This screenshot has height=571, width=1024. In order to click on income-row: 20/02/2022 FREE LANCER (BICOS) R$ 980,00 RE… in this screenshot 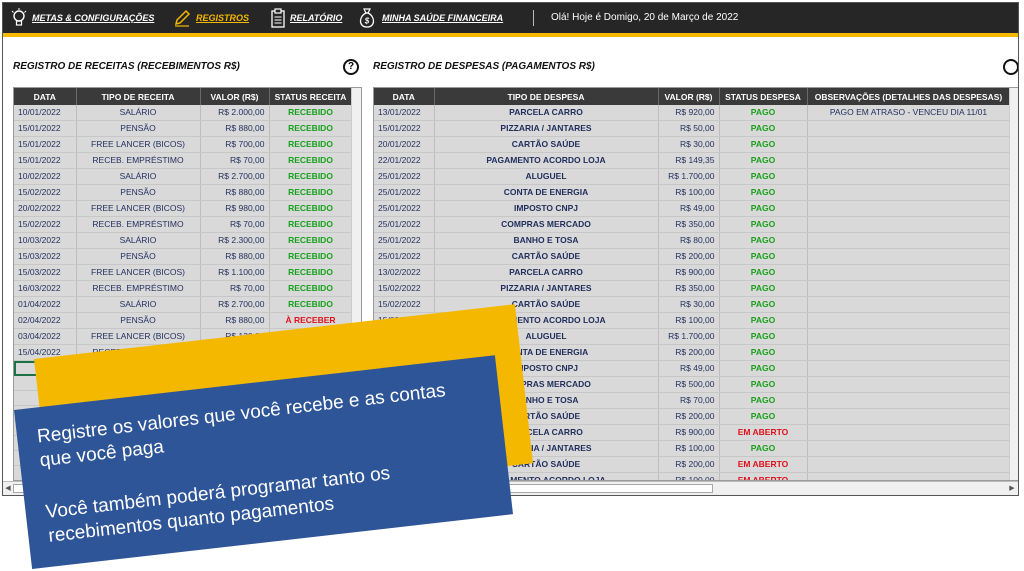, I will do `click(183, 208)`.